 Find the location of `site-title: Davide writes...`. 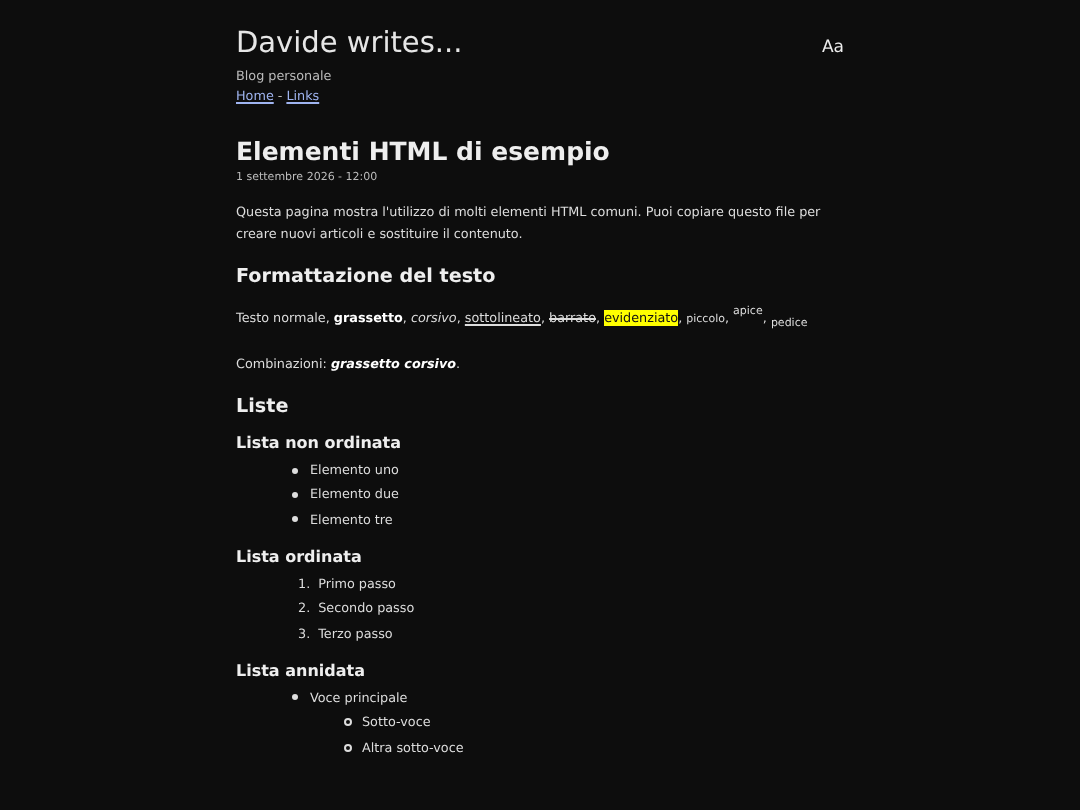

site-title: Davide writes... is located at coordinates (349, 45).